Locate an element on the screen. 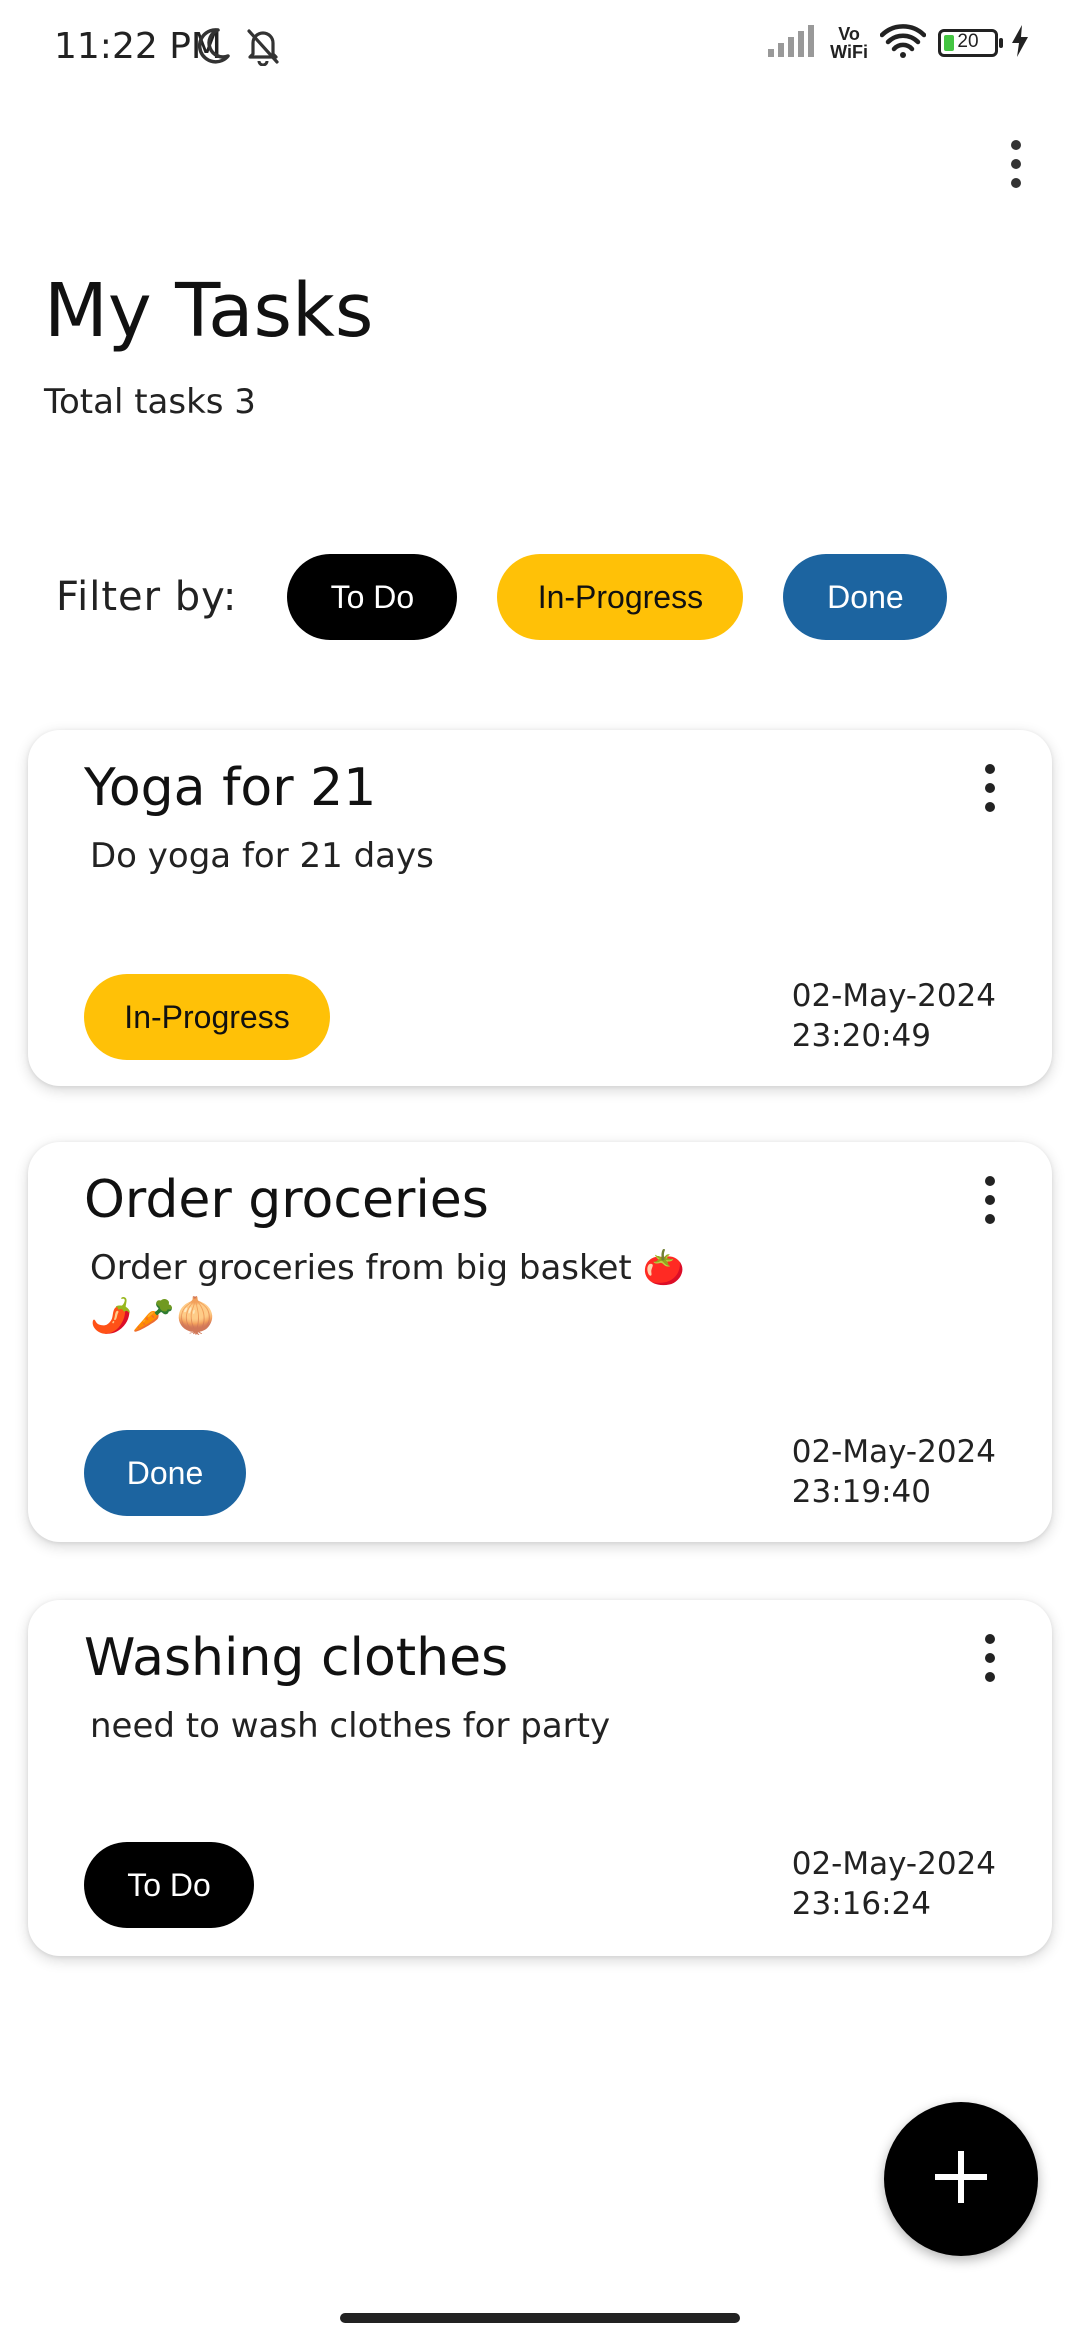  task-timestamp: 02-May-2024 23:16:24 is located at coordinates (894, 1884).